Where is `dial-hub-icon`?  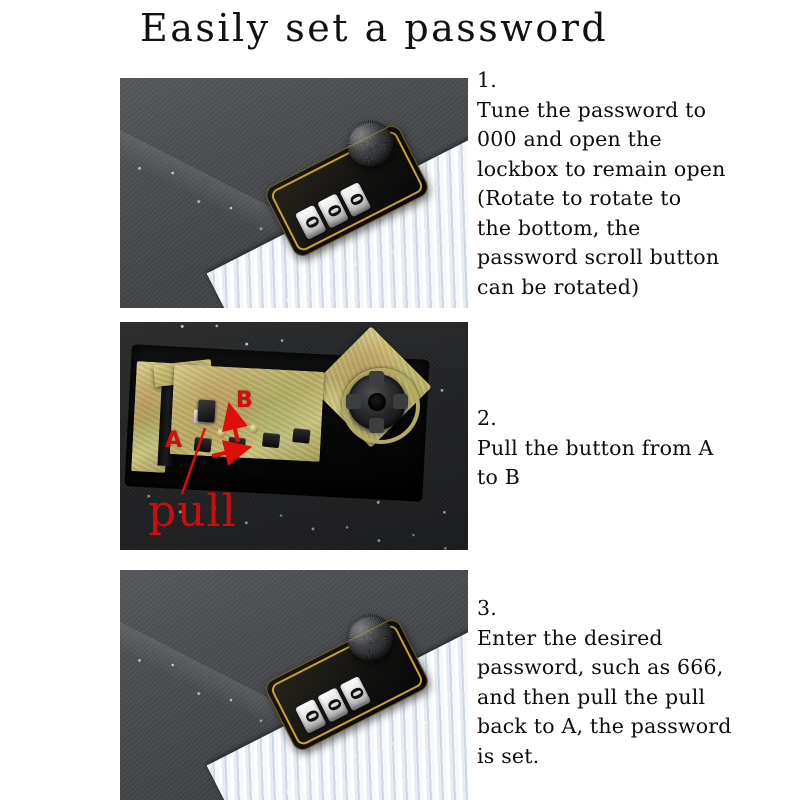 dial-hub-icon is located at coordinates (377, 402).